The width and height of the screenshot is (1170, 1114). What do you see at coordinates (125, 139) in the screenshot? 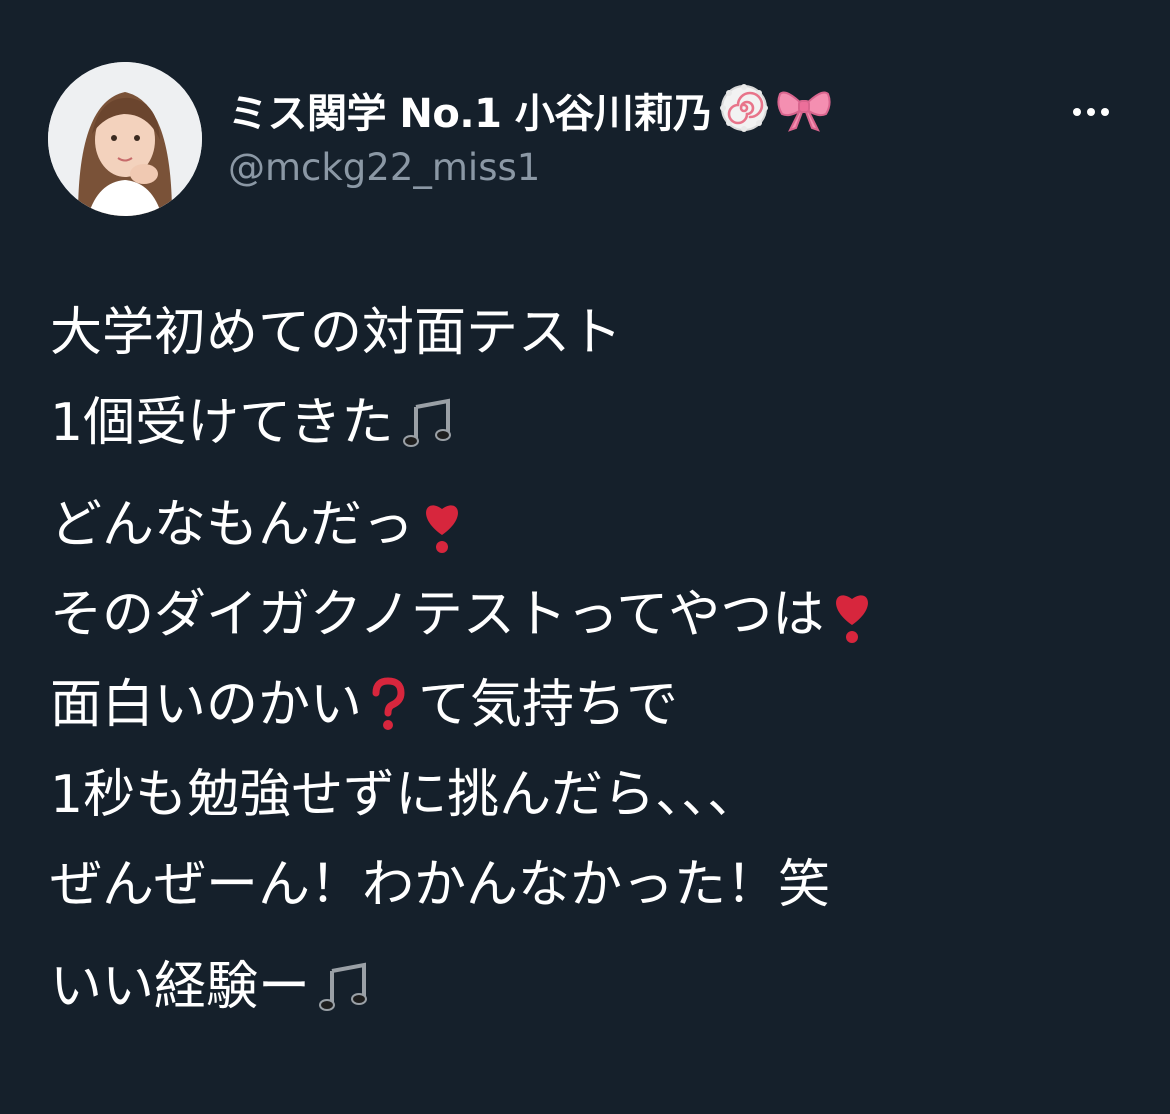
I see `avatar` at bounding box center [125, 139].